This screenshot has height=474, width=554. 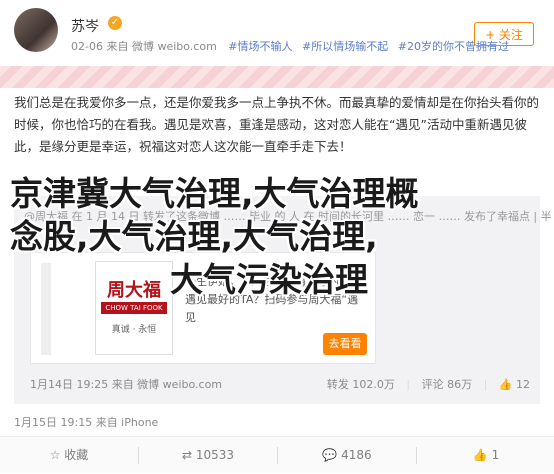 I want to click on username: 苏岑, so click(x=85, y=26).